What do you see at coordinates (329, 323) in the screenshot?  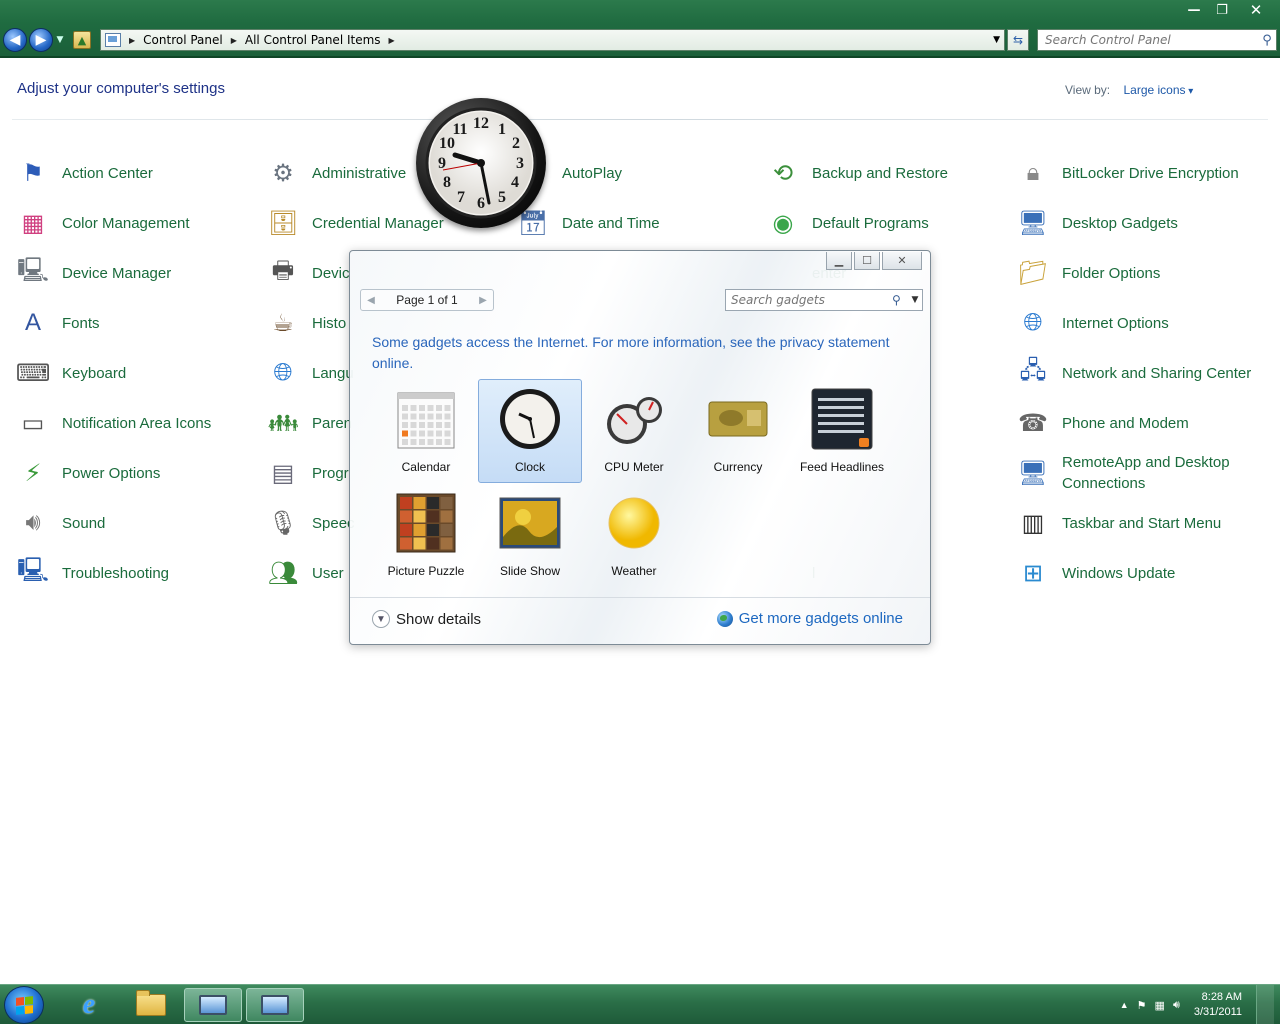 I see `control-panel-item-label: Histo` at bounding box center [329, 323].